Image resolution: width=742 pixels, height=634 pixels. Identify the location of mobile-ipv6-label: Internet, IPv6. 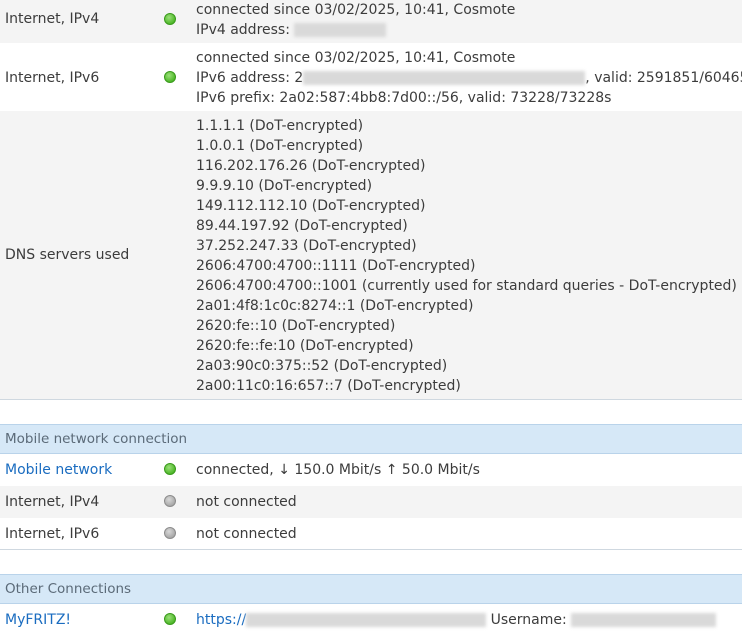
(52, 534).